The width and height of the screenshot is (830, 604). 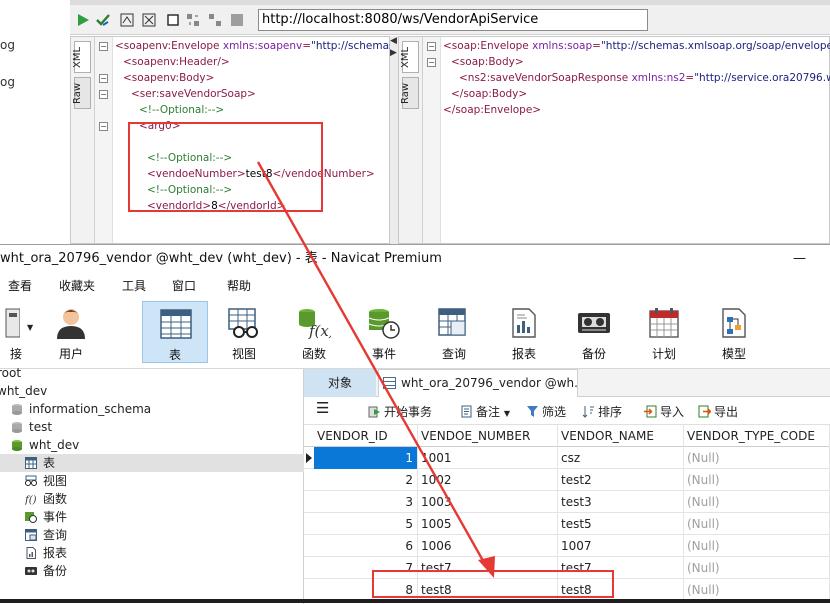 I want to click on menu-window: 窗口, so click(x=184, y=285).